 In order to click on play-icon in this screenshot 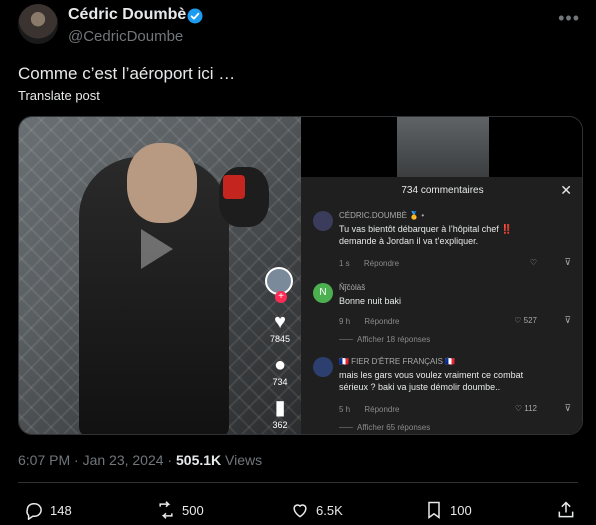, I will do `click(157, 249)`.